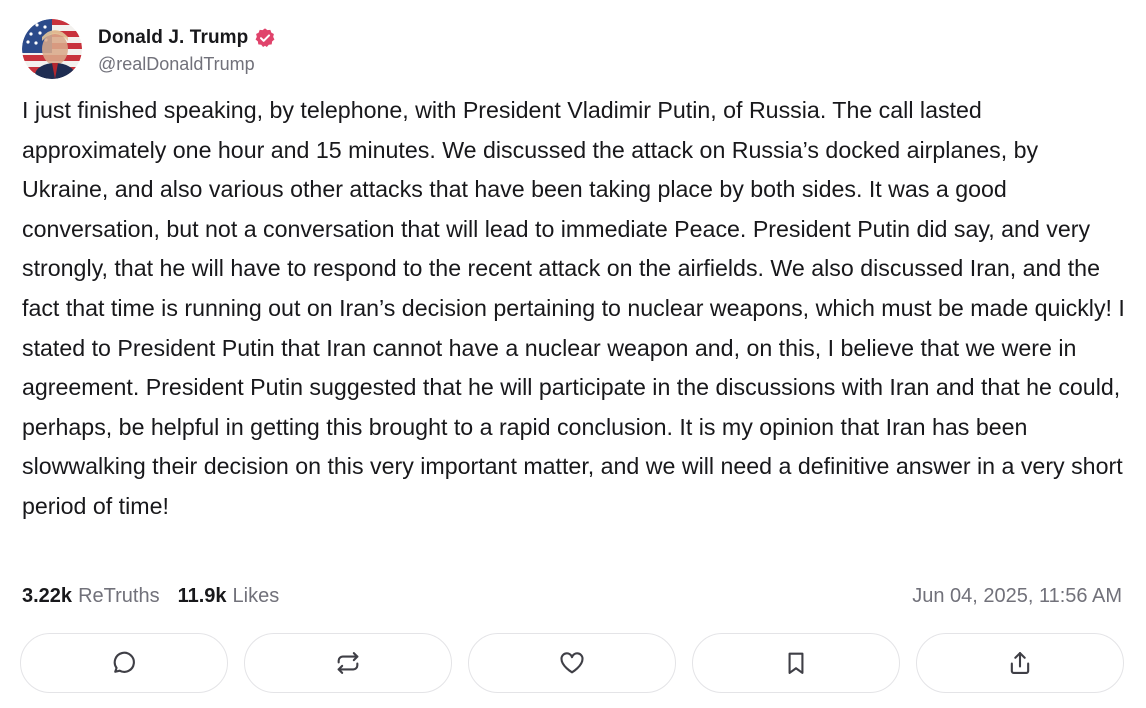 This screenshot has height=708, width=1146. I want to click on bookmark-icon, so click(796, 663).